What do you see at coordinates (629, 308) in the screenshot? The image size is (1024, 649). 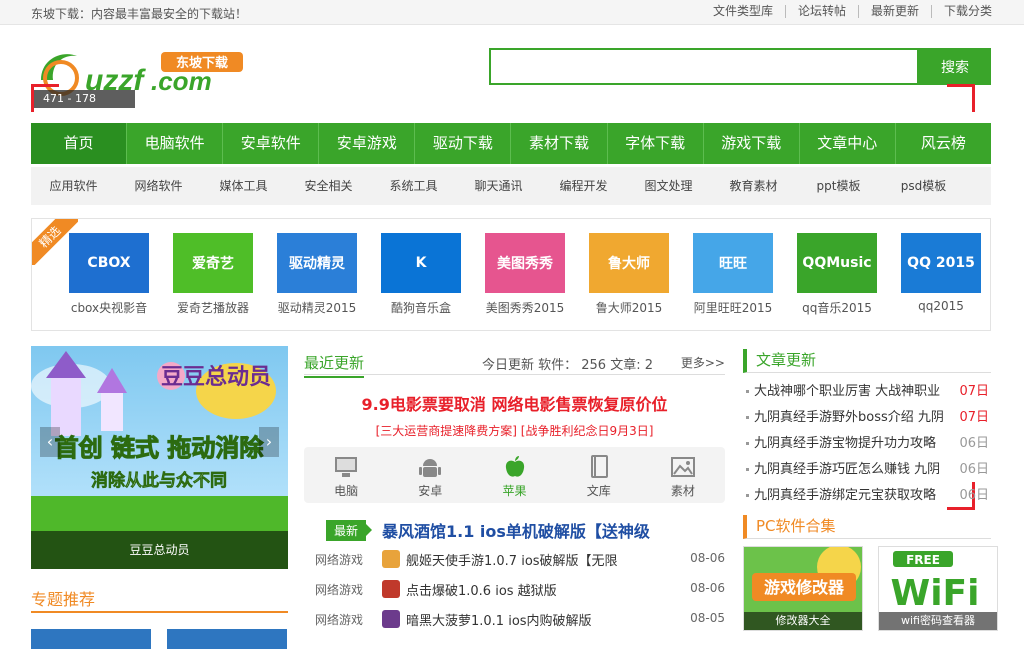 I see `app-name: 鲁大师2015` at bounding box center [629, 308].